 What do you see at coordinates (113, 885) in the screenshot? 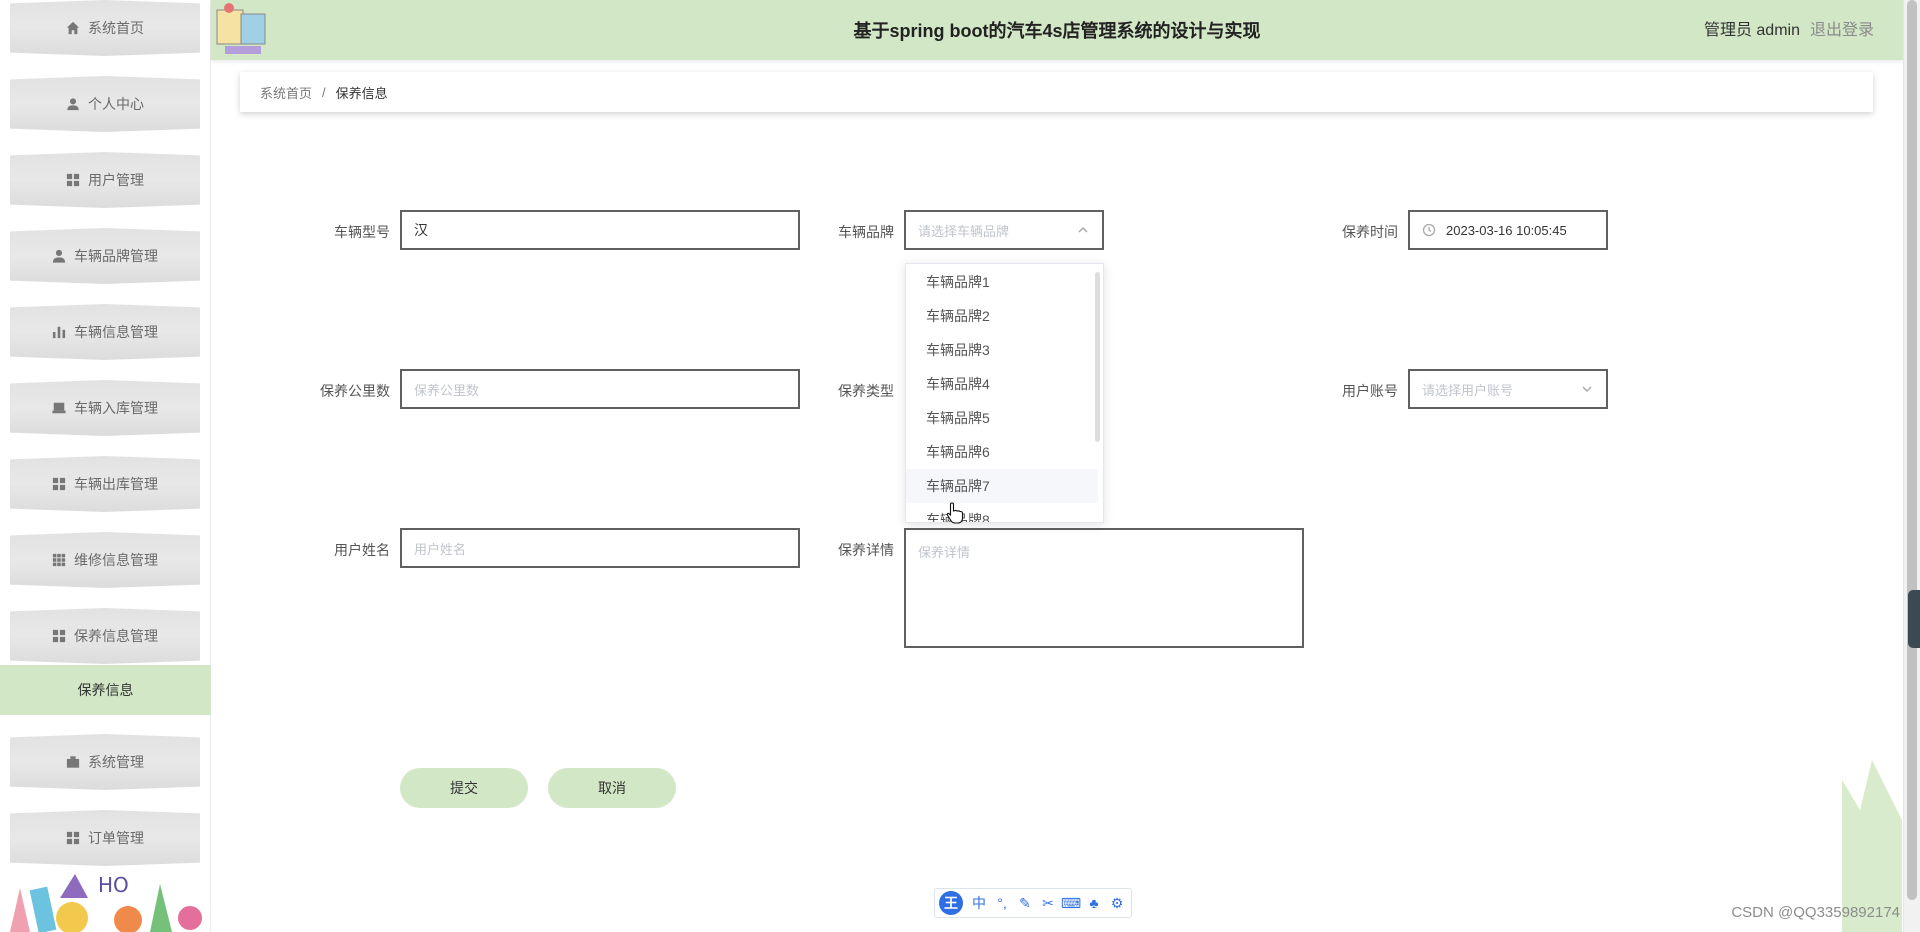
I see `svg-text: HO` at bounding box center [113, 885].